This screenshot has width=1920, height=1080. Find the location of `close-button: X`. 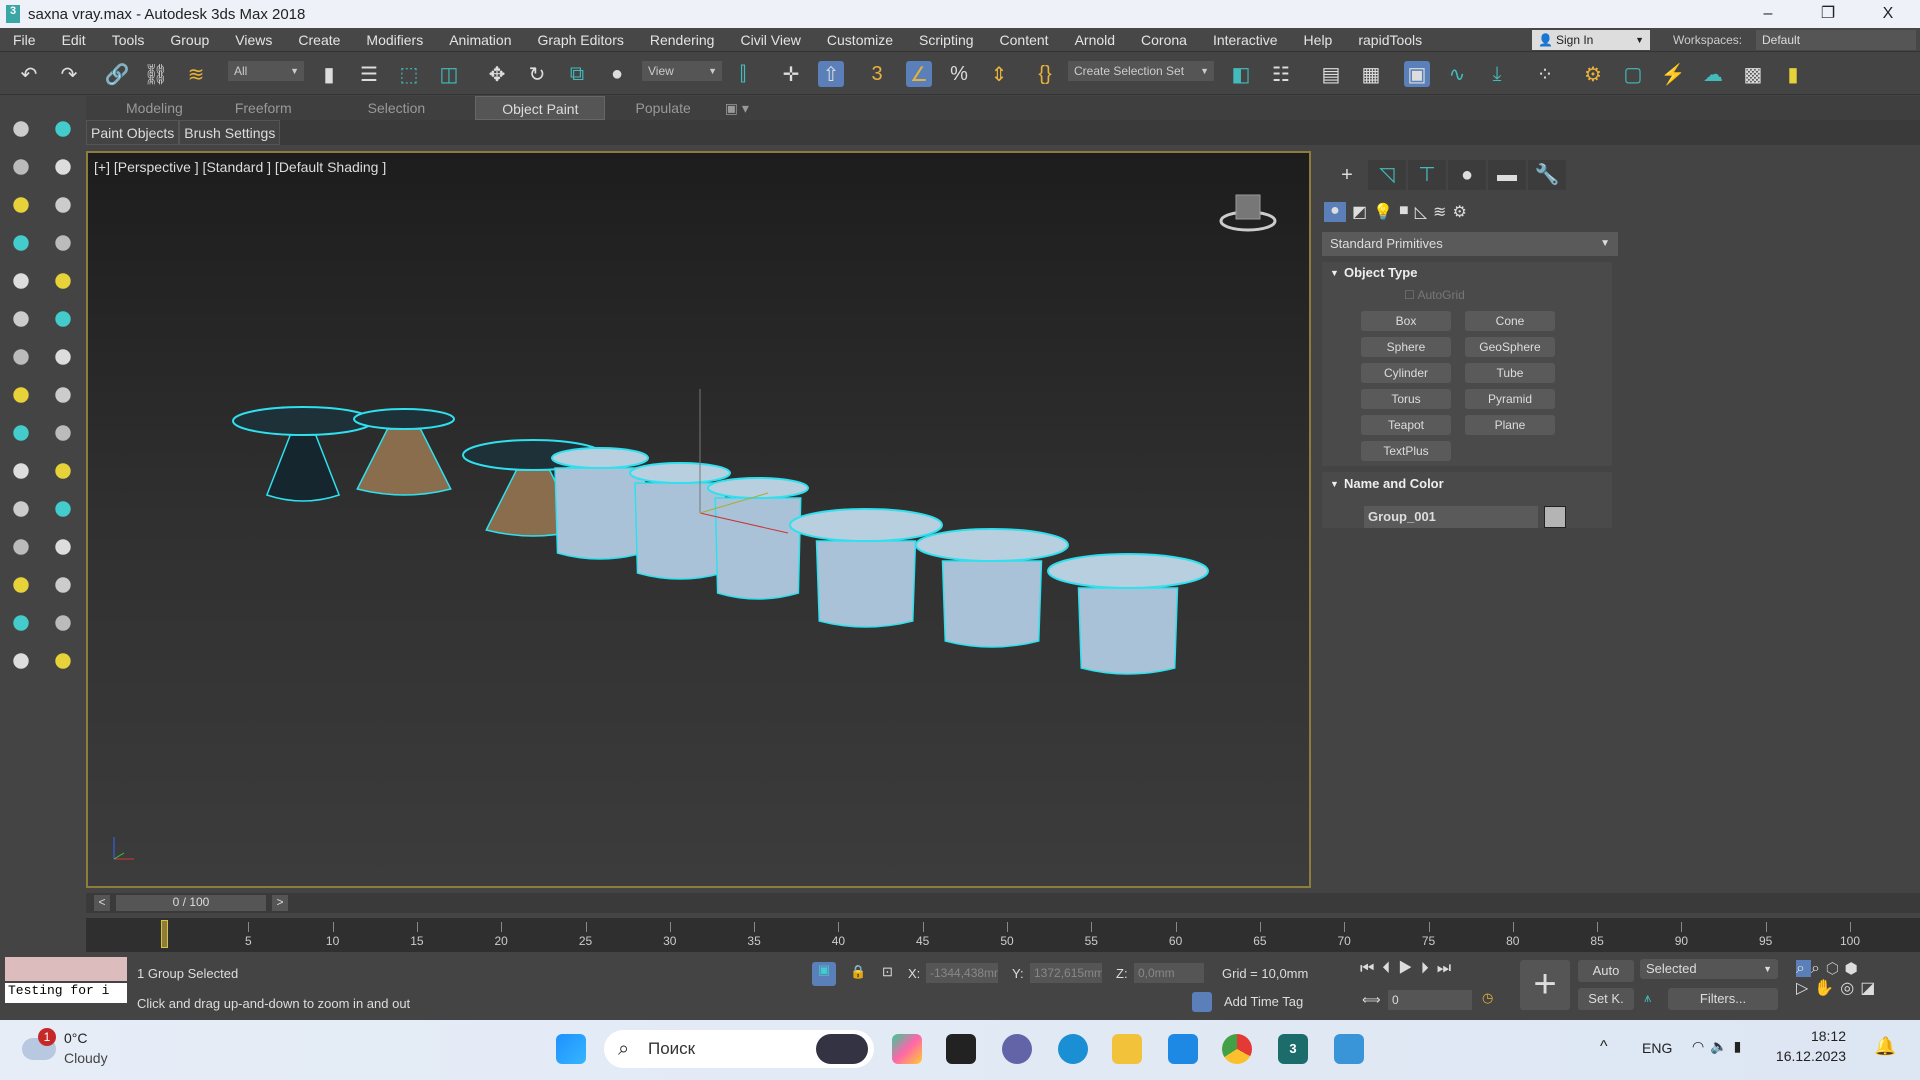

close-button: X is located at coordinates (1888, 14).